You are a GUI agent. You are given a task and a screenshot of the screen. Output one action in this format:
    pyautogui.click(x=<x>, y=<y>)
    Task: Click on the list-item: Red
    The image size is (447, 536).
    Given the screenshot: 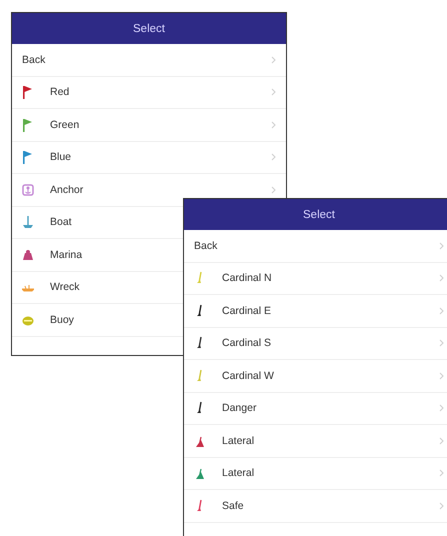 What is the action you would take?
    pyautogui.click(x=149, y=92)
    